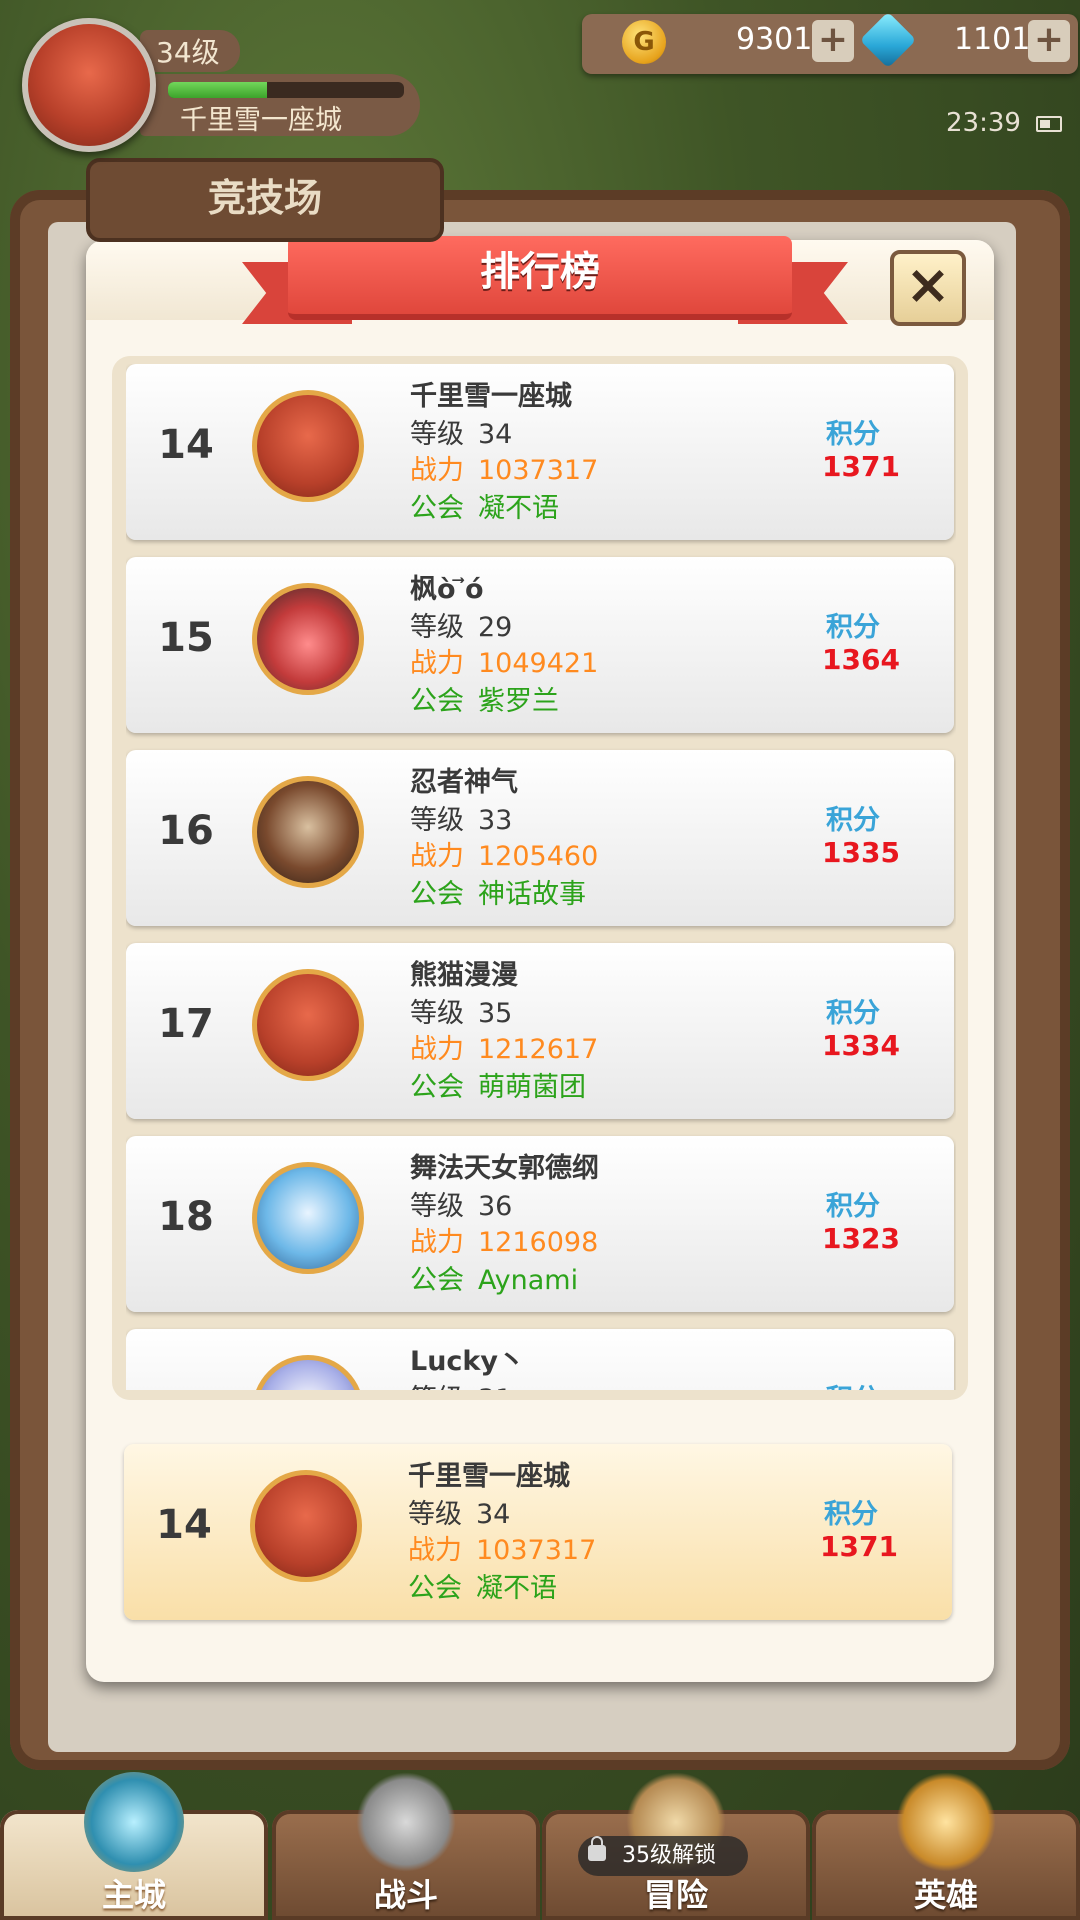 This screenshot has width=1080, height=1920. Describe the element at coordinates (946, 1822) in the screenshot. I see `hero-helmet-icon` at that location.